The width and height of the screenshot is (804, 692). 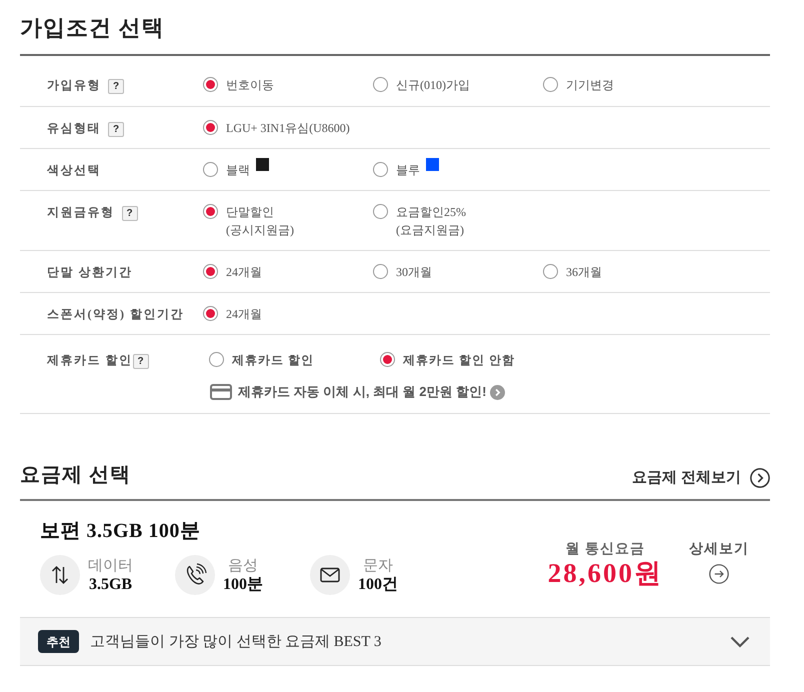 I want to click on row-label: 유심형태, so click(x=74, y=128).